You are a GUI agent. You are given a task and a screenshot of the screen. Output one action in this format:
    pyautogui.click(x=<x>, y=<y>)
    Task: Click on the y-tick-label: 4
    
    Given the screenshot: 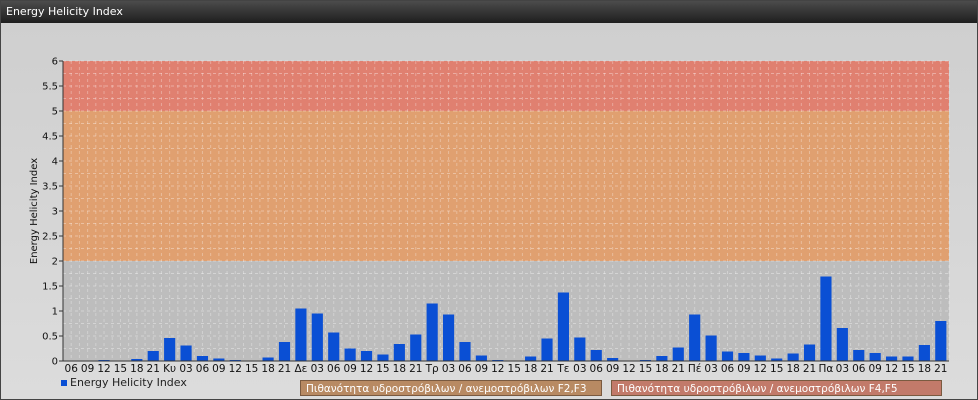 What is the action you would take?
    pyautogui.click(x=55, y=162)
    